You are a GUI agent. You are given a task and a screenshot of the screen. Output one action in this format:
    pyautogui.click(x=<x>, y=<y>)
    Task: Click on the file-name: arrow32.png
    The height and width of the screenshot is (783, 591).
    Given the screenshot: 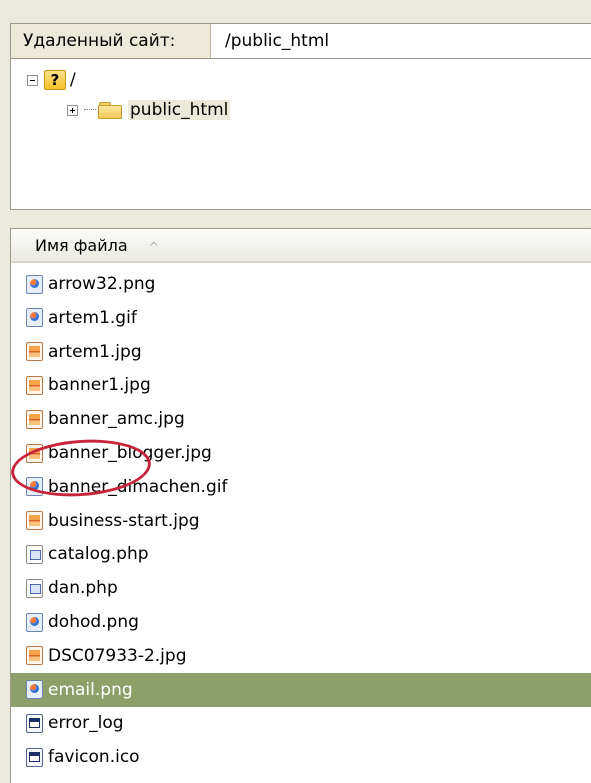 What is the action you would take?
    pyautogui.click(x=102, y=284)
    